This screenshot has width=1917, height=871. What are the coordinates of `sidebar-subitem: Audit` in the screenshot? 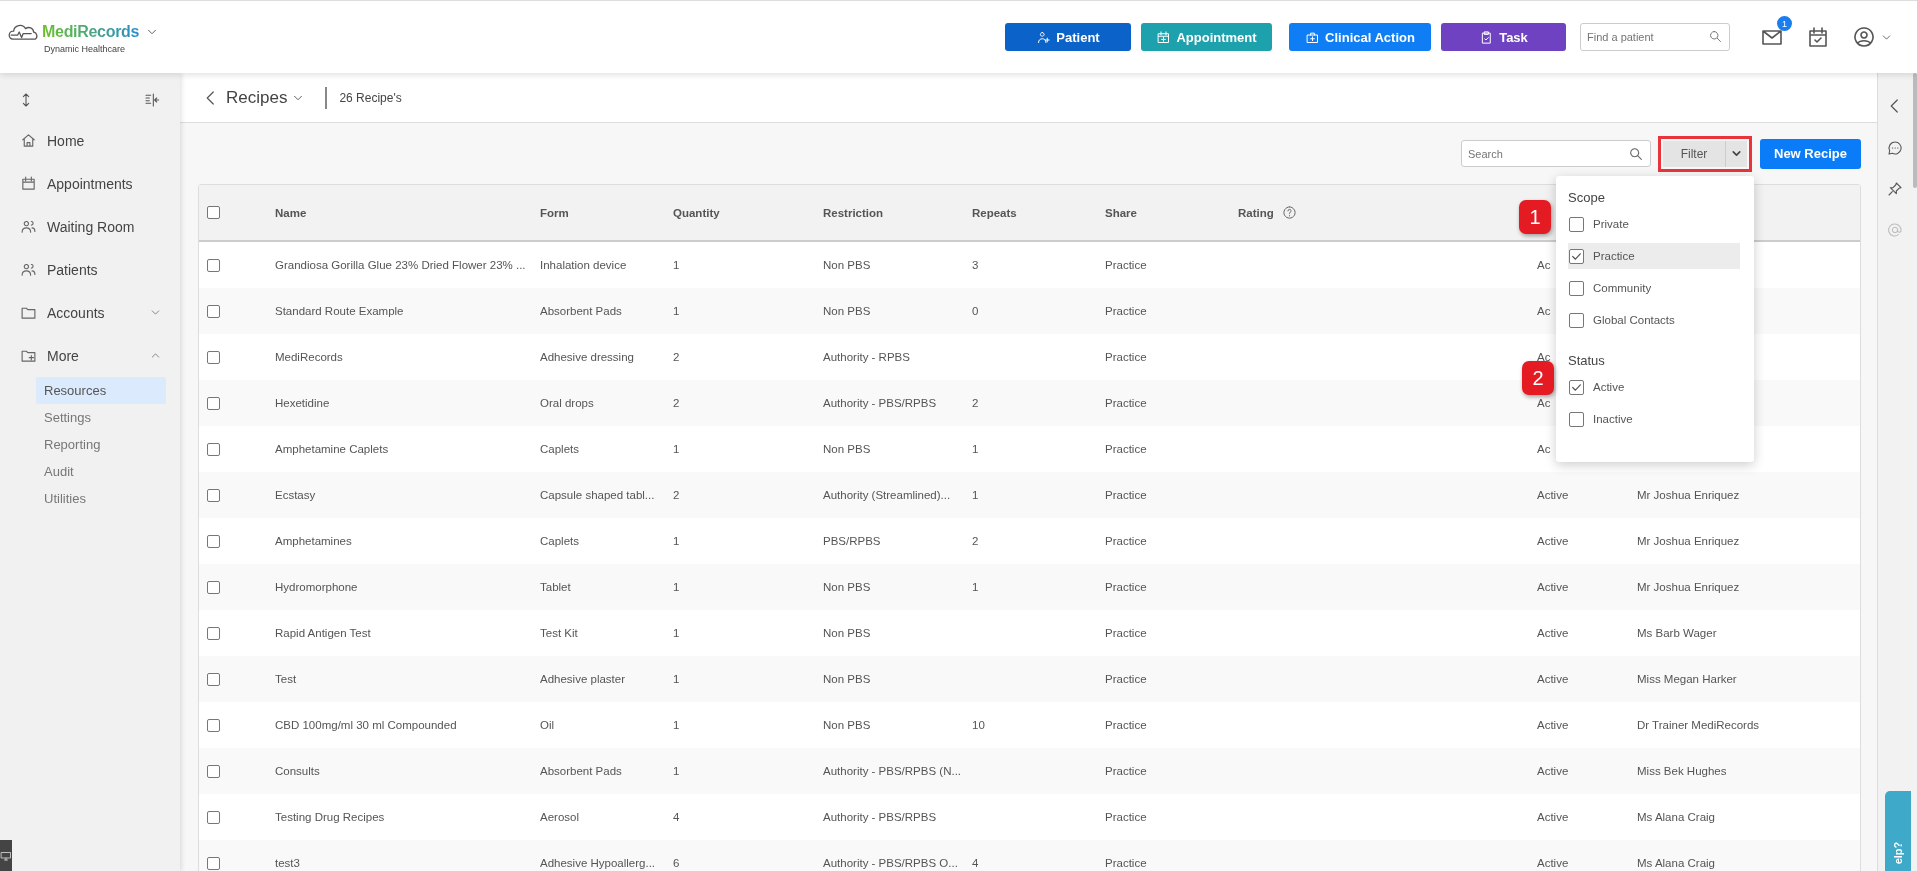 It's located at (101, 471).